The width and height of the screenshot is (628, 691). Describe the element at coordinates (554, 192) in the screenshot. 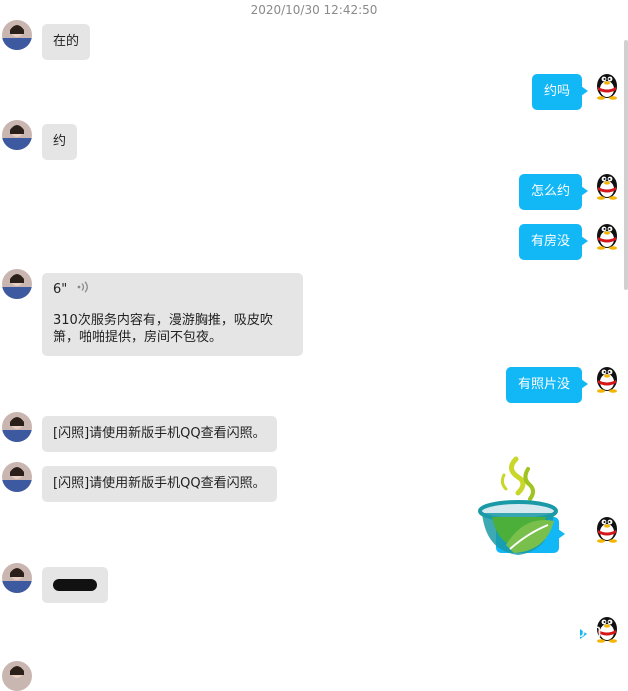

I see `message-bubble-outgoing: 怎么约` at that location.